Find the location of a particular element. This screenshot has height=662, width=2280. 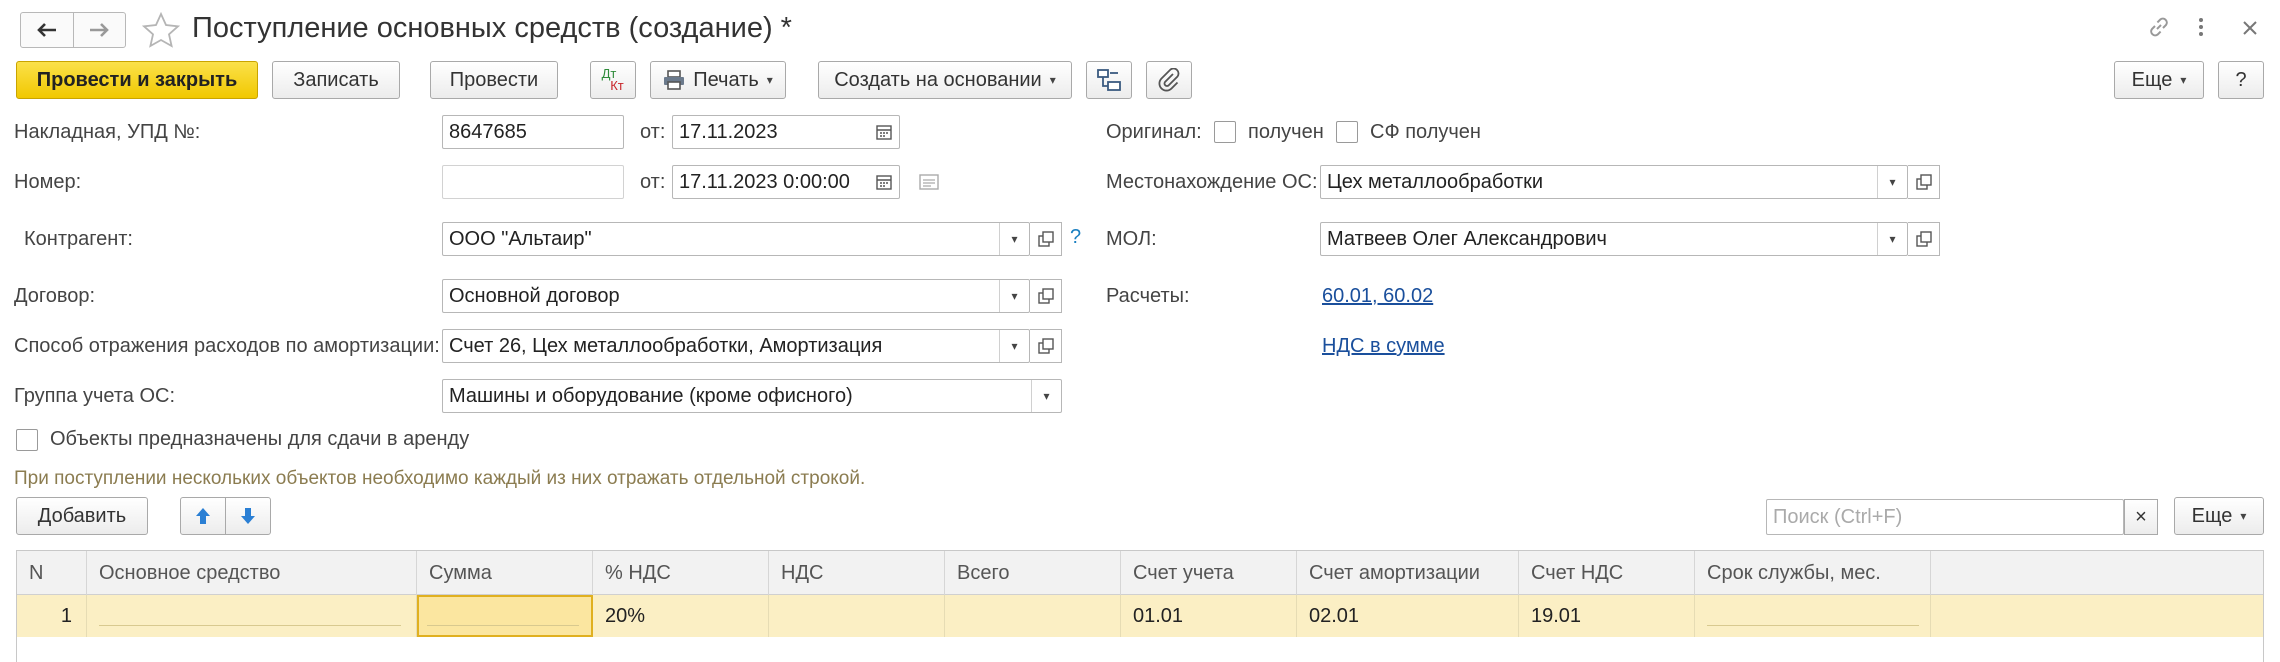

add-row-button: Добавить is located at coordinates (82, 516).